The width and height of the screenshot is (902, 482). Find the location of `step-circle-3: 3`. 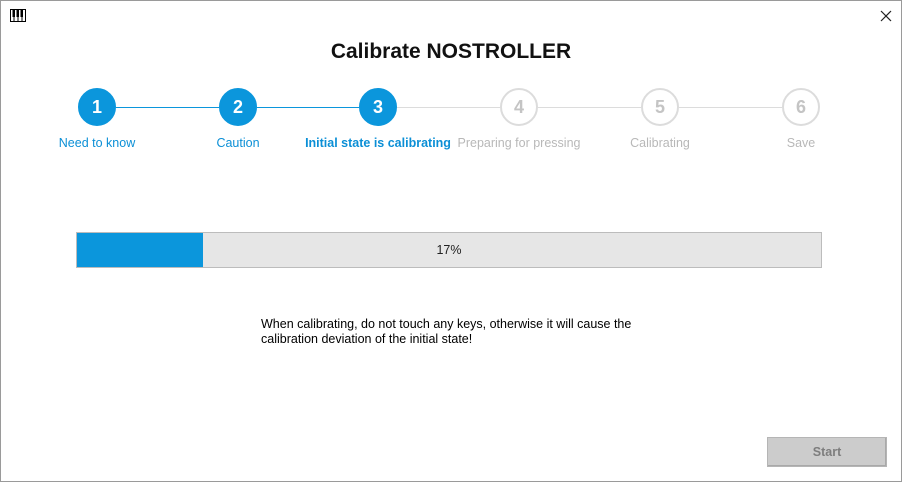

step-circle-3: 3 is located at coordinates (378, 107).